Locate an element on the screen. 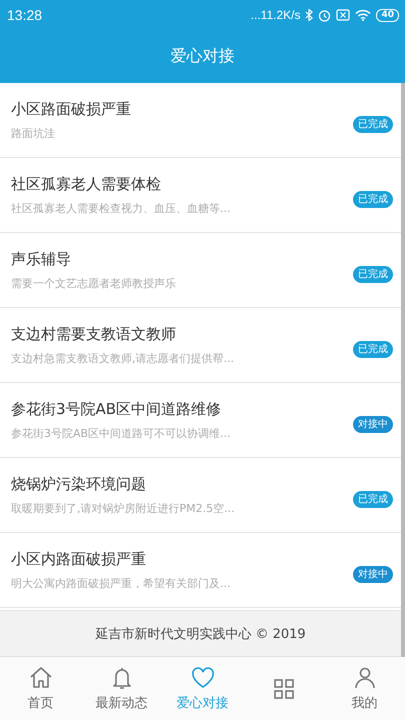 The image size is (405, 720). item-title: 小区内路面破损严重 is located at coordinates (79, 559).